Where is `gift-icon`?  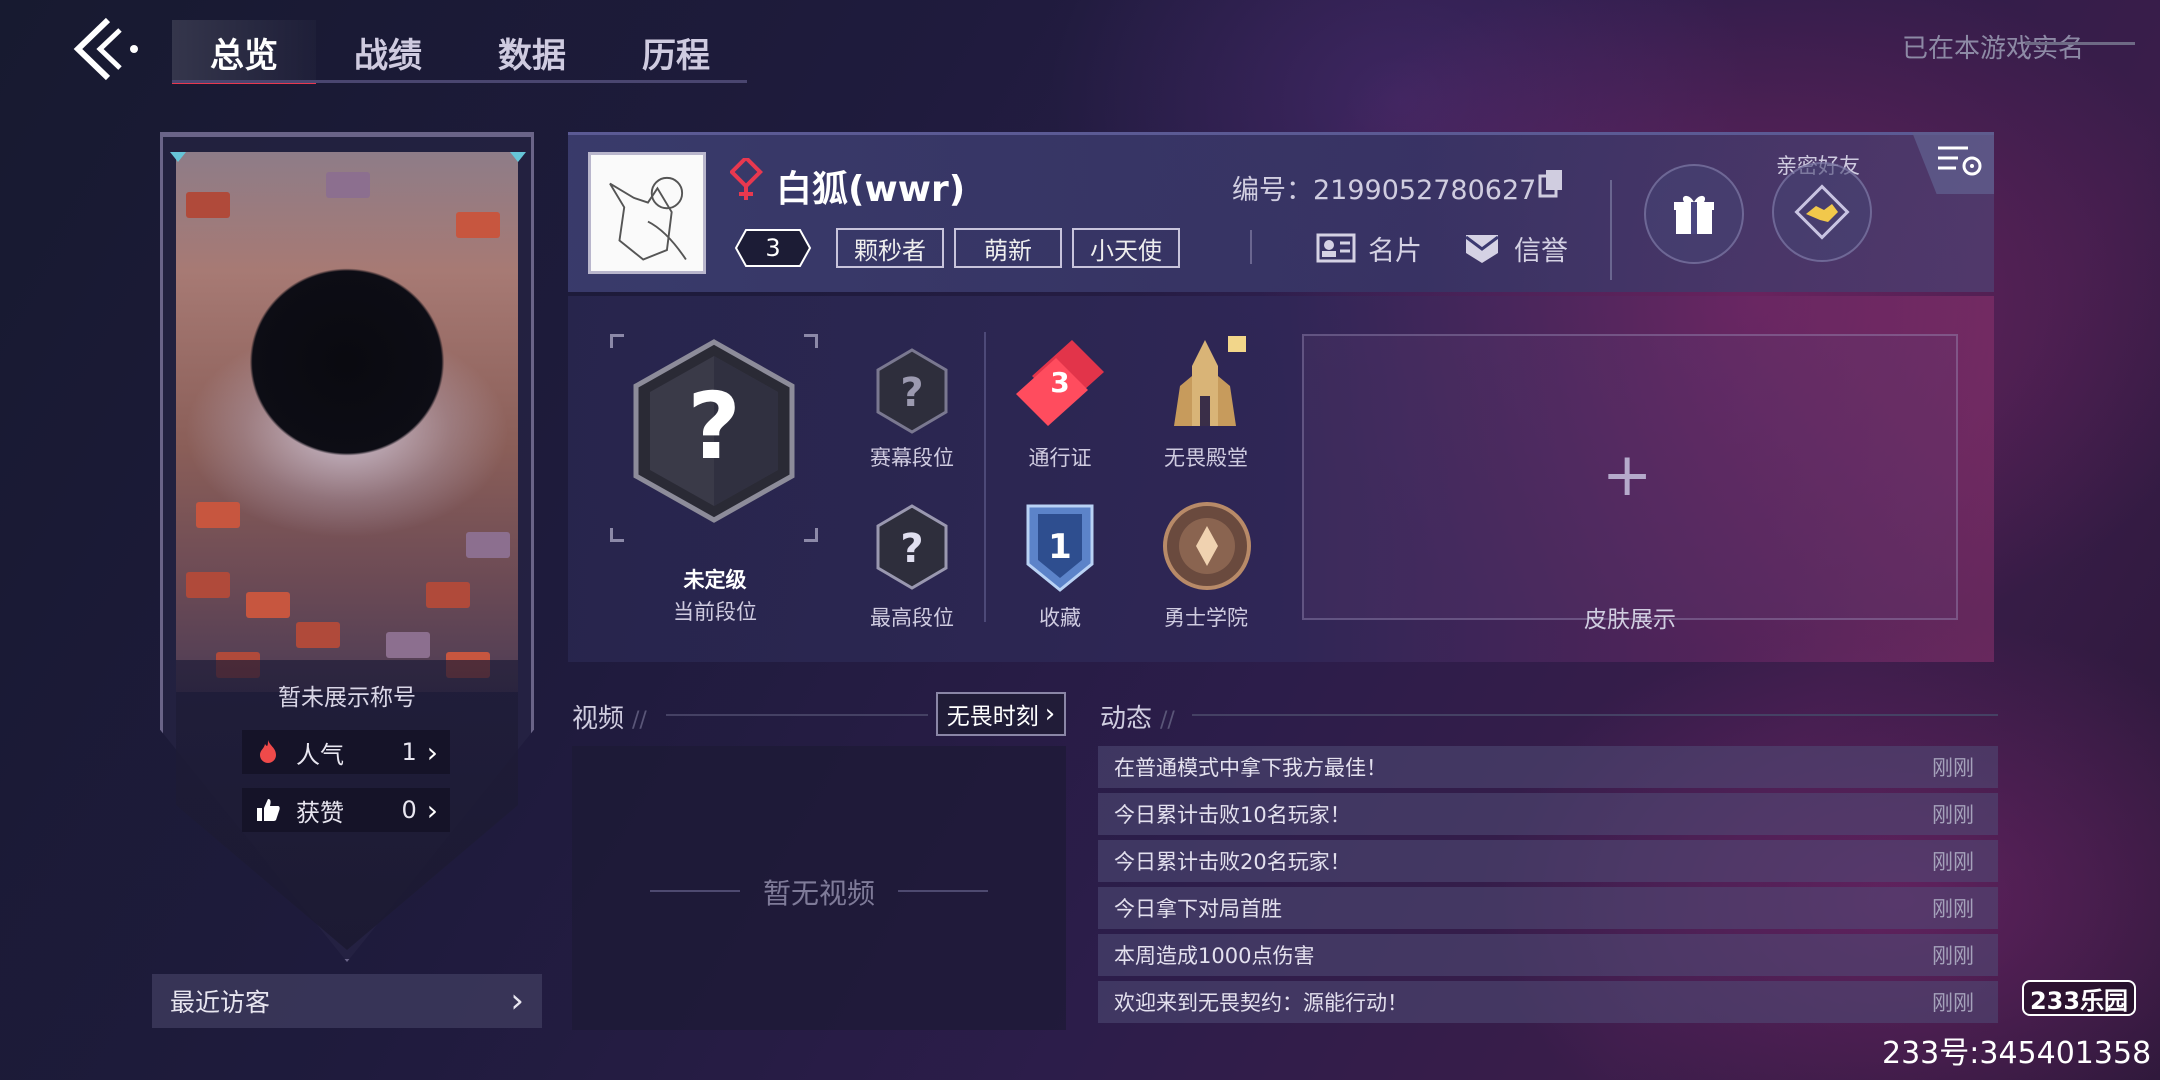
gift-icon is located at coordinates (1694, 214).